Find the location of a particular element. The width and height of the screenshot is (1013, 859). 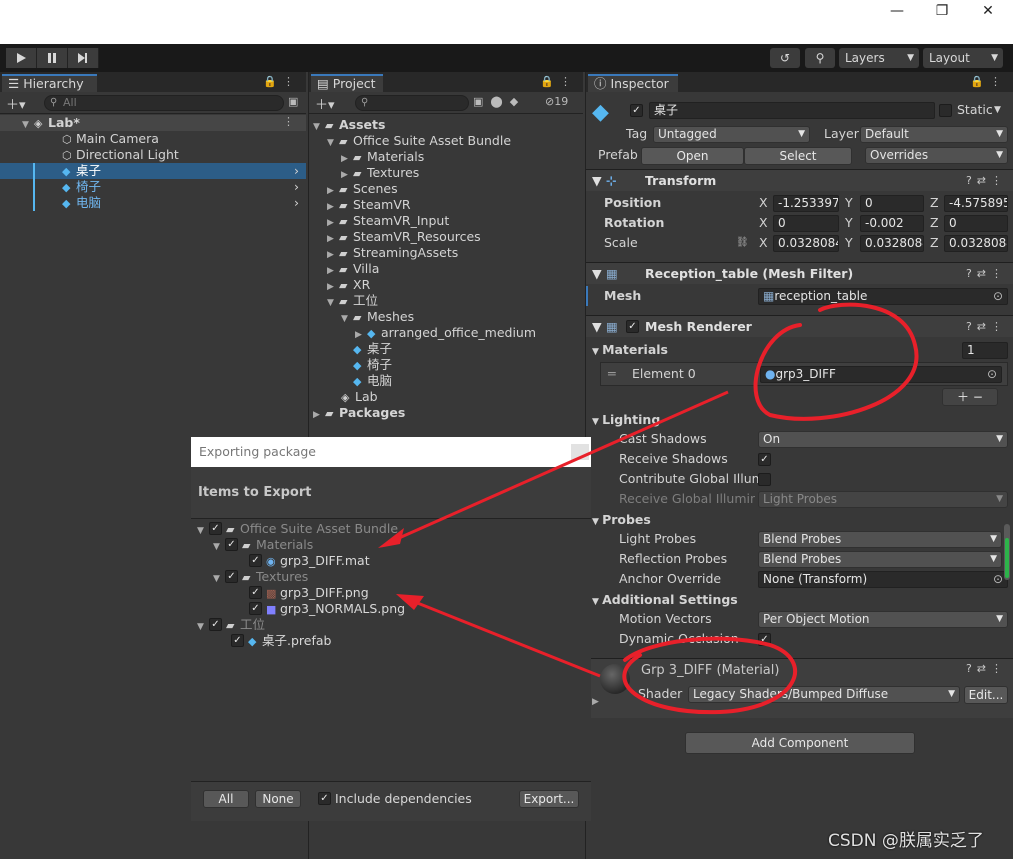

annotation-circle-element0 is located at coordinates (836, 361).